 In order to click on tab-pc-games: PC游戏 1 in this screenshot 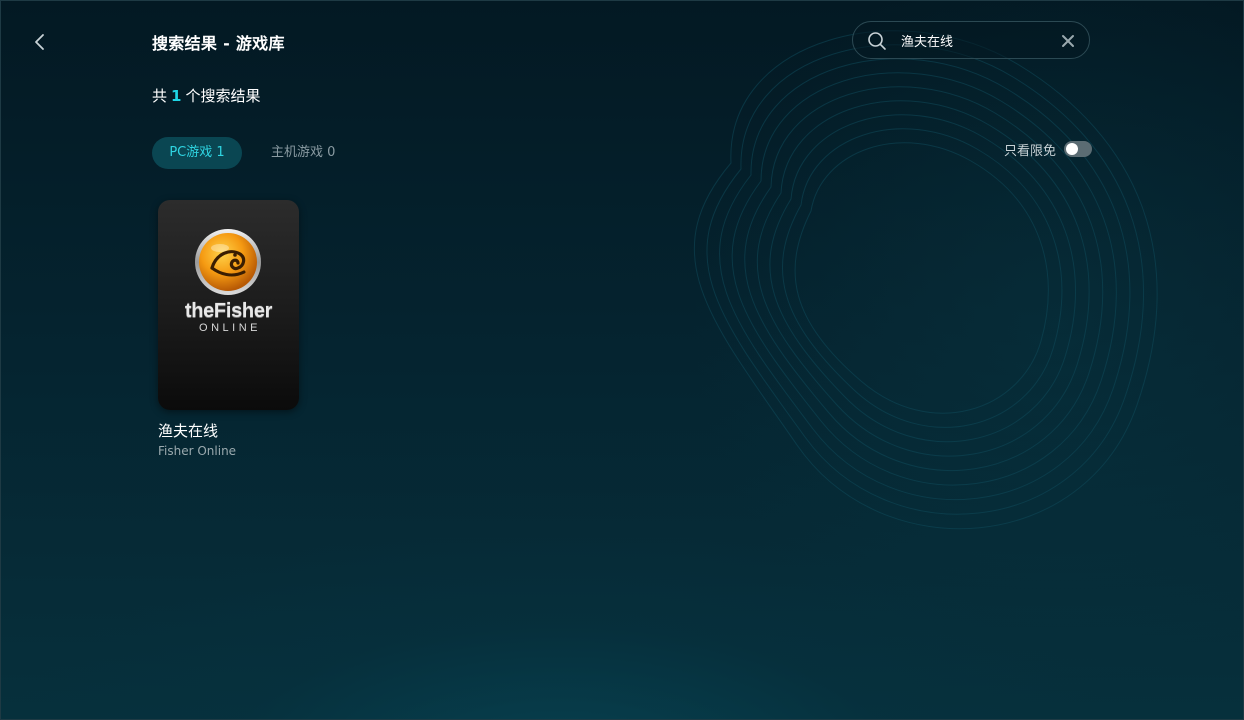, I will do `click(197, 153)`.